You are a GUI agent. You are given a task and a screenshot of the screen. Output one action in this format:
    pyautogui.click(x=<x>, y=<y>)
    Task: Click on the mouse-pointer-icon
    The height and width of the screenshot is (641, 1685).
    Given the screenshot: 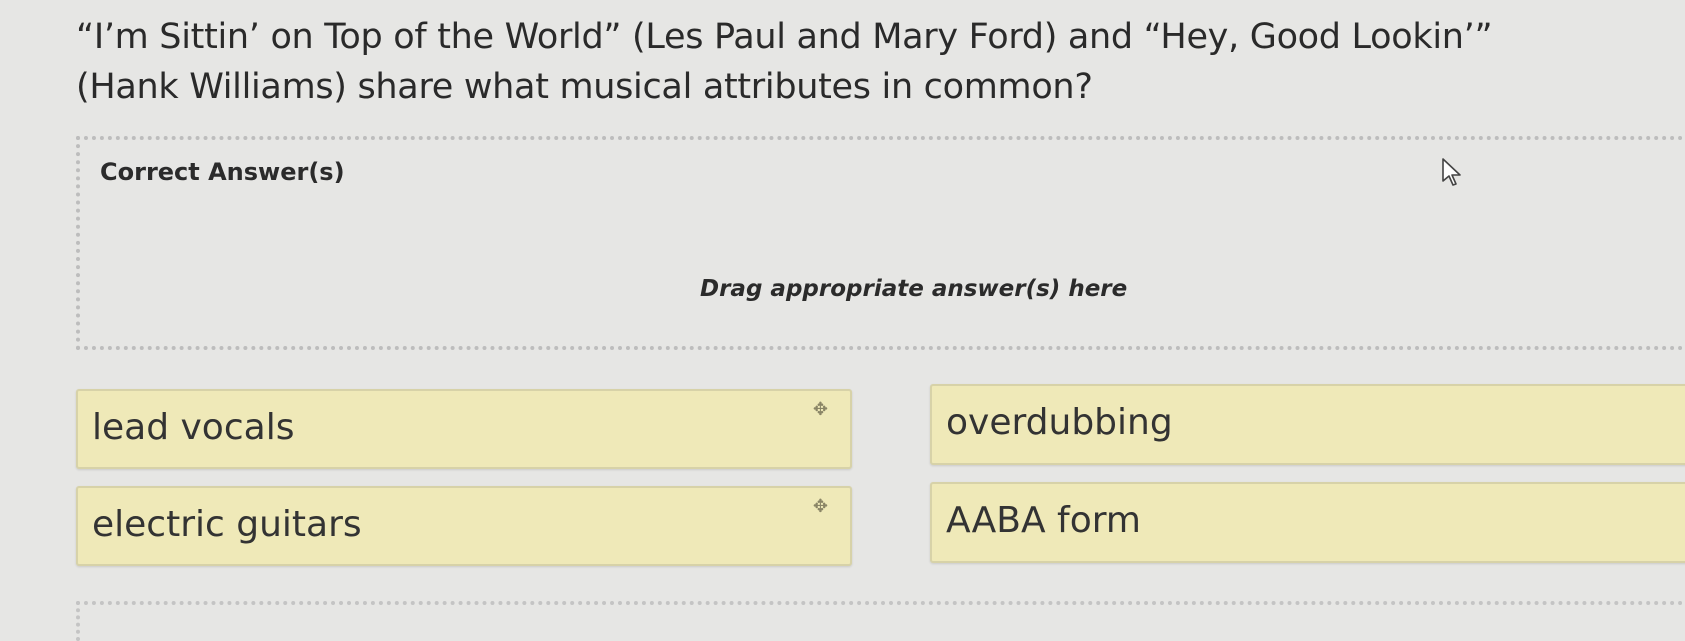 What is the action you would take?
    pyautogui.click(x=1451, y=172)
    